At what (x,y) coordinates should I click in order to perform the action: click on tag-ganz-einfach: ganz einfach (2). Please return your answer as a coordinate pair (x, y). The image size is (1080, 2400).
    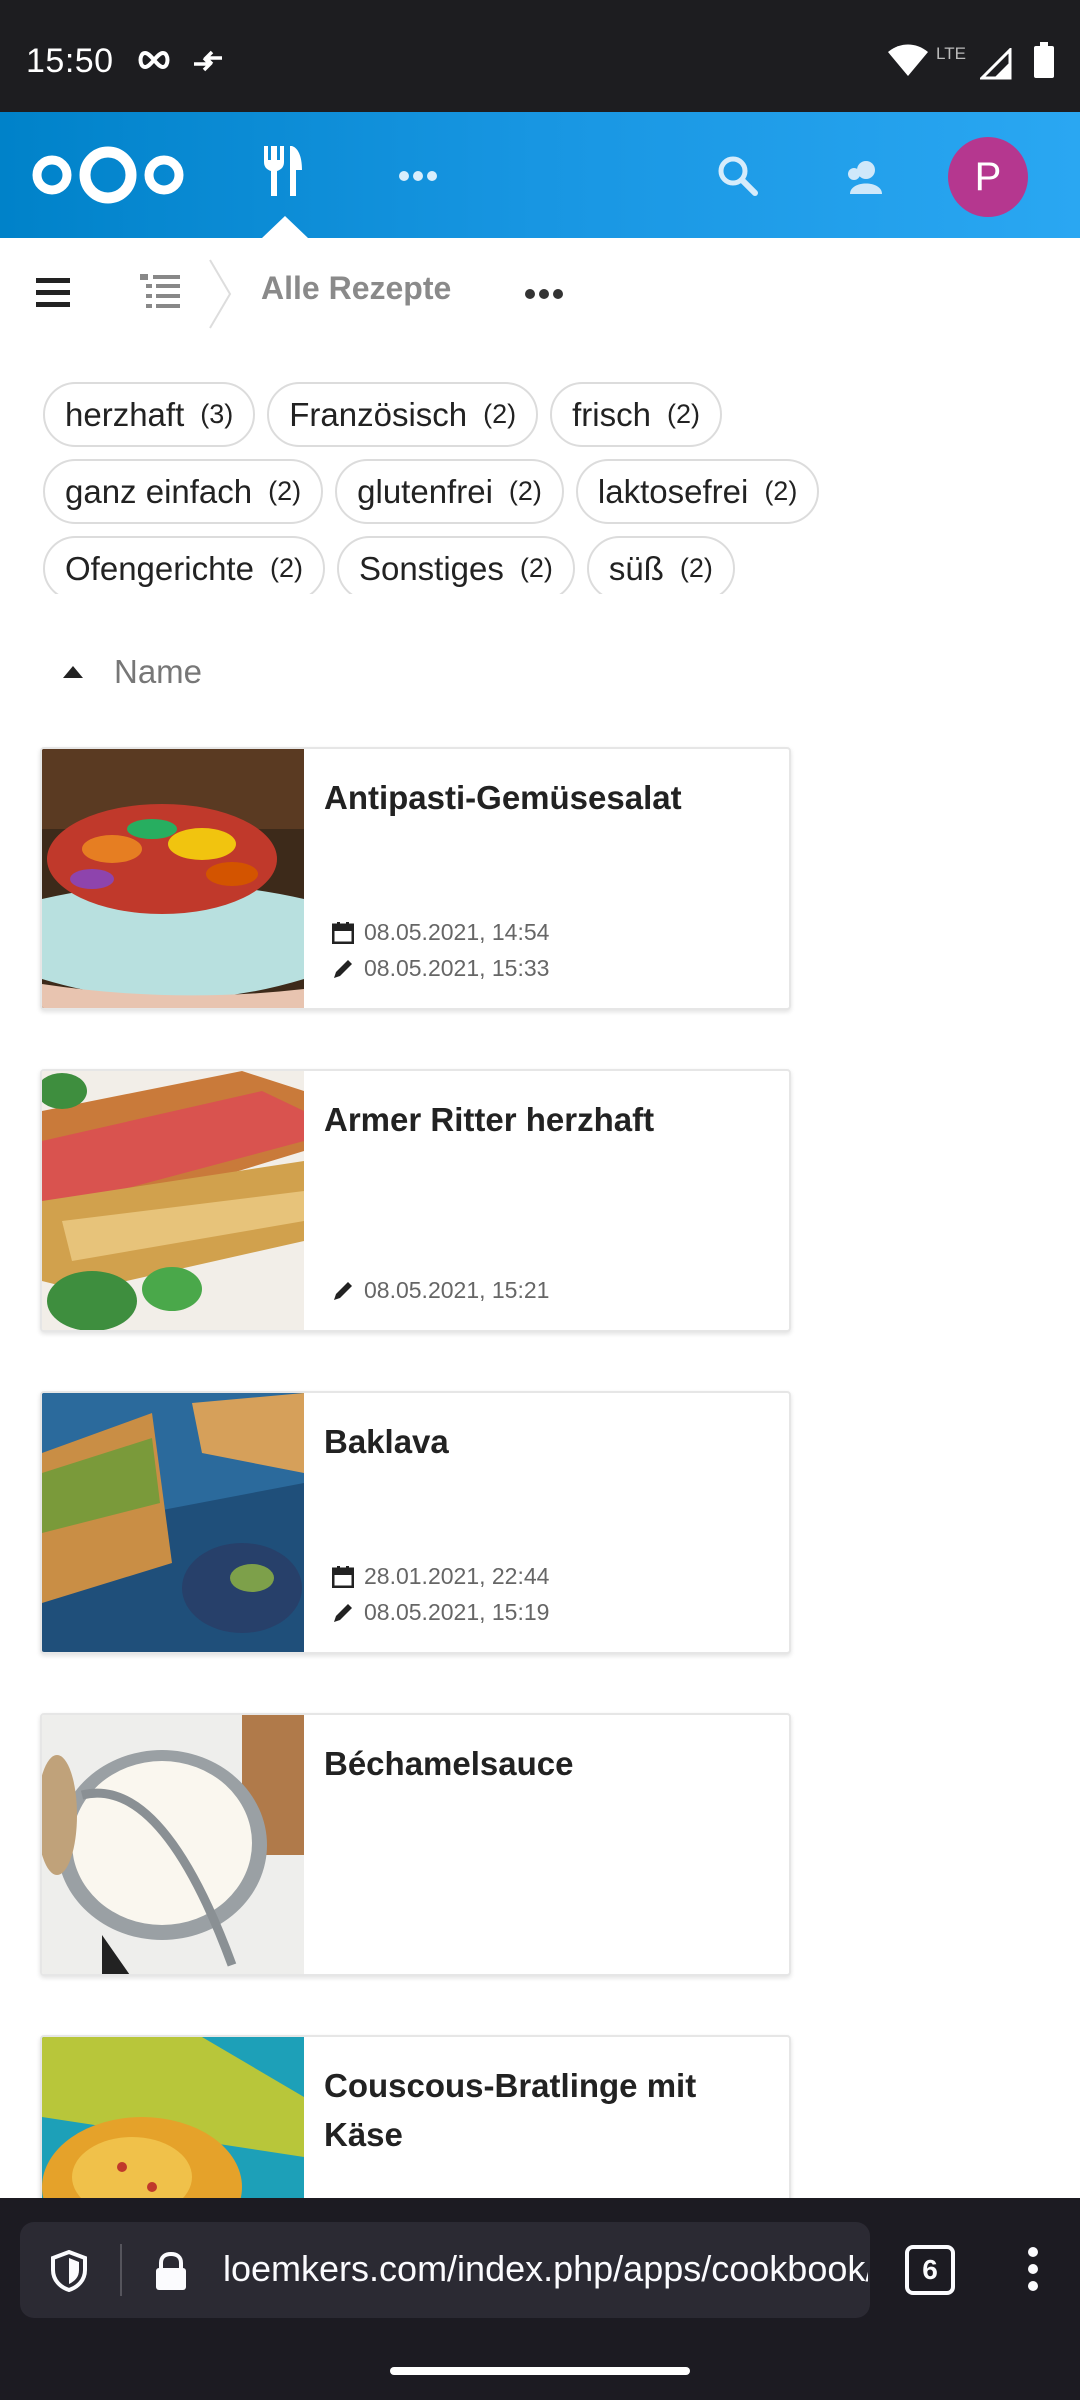
    Looking at the image, I should click on (183, 491).